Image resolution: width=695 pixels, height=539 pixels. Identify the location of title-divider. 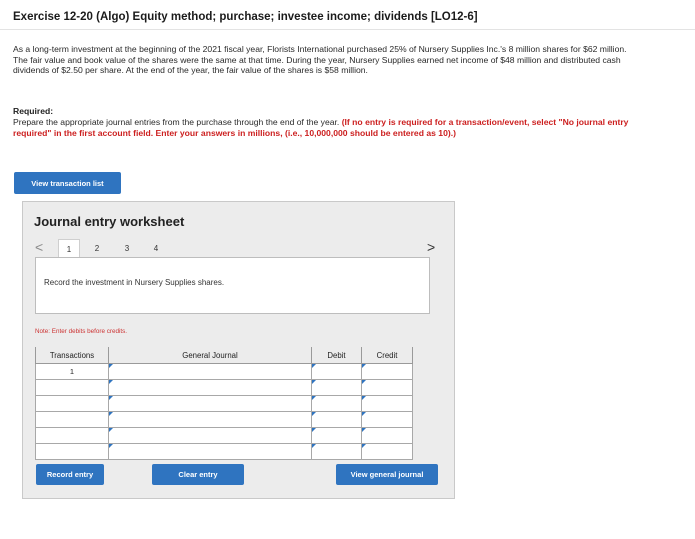
(347, 29).